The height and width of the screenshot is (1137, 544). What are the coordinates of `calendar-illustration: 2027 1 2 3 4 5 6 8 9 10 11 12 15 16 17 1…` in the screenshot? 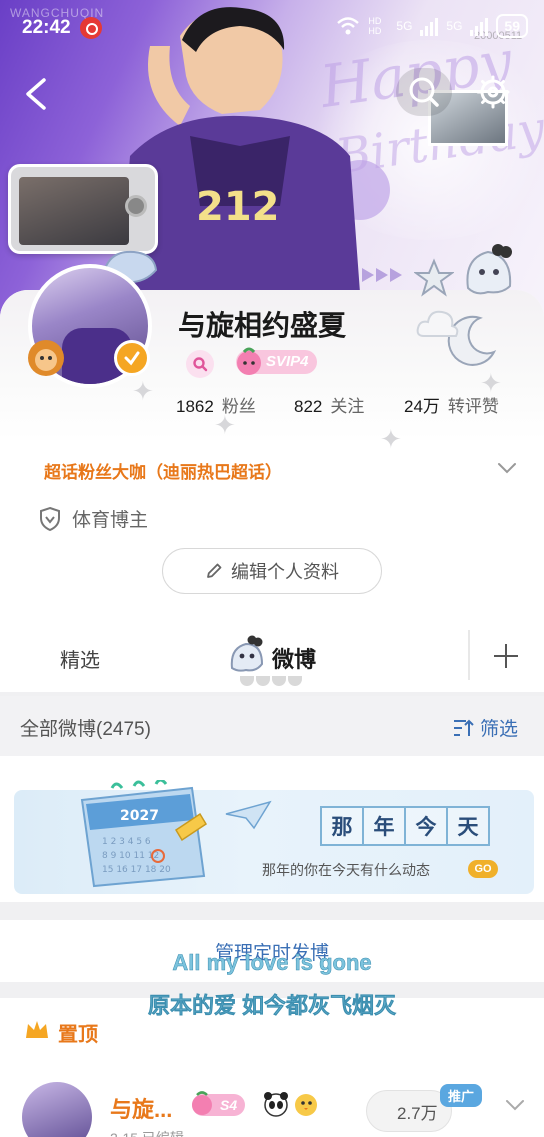 It's located at (144, 834).